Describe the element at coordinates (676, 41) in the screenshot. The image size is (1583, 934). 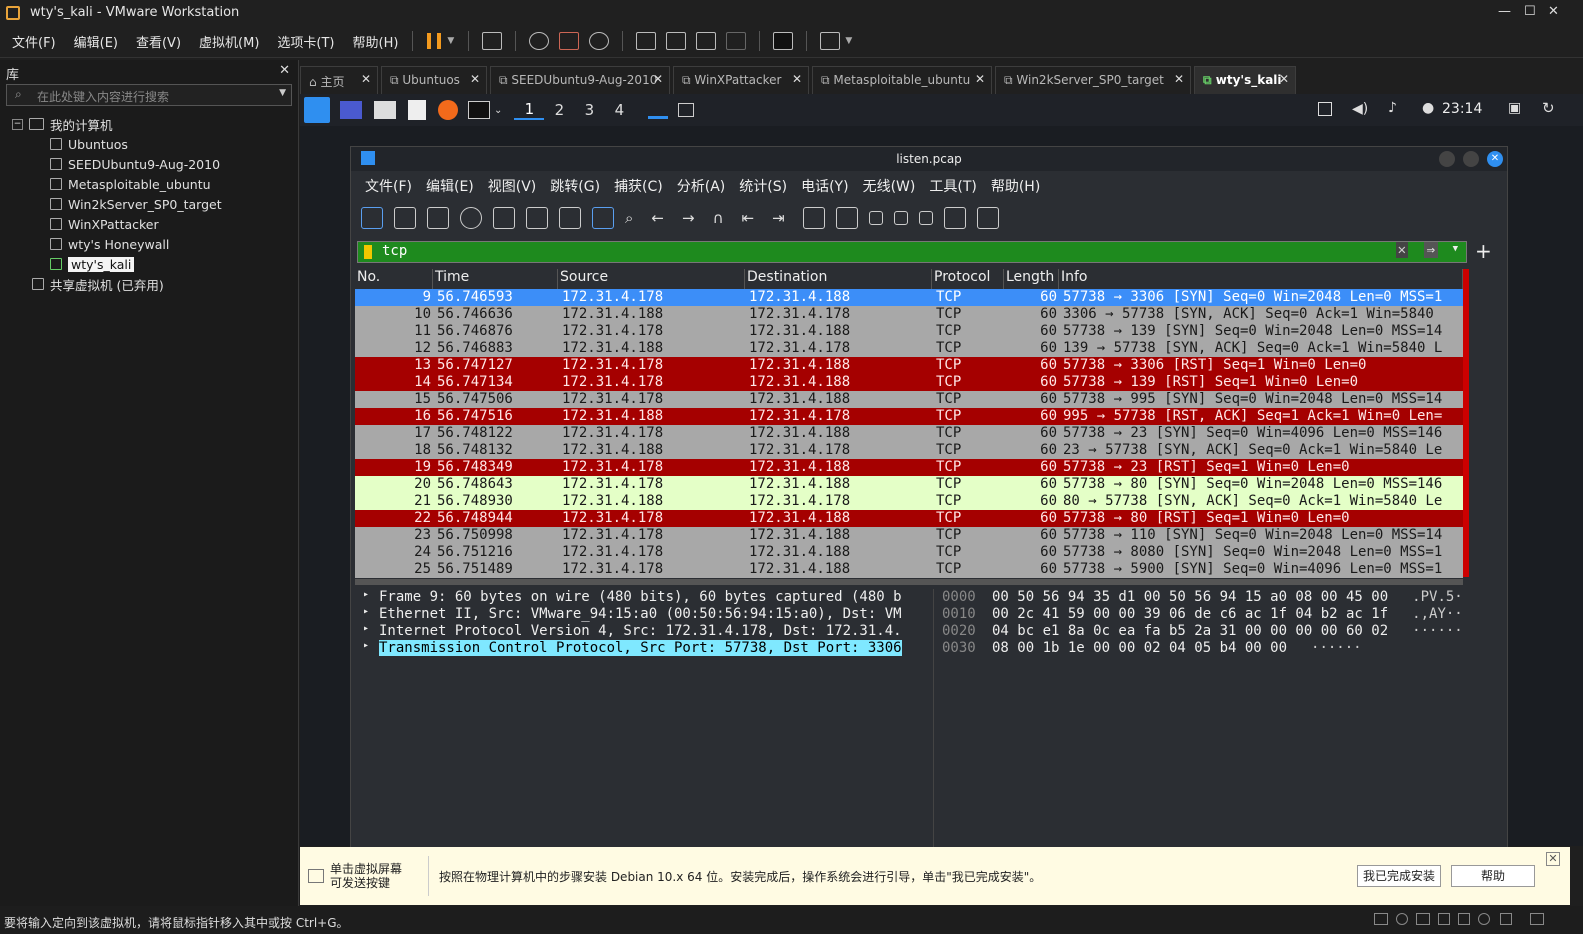
I see `thumbnail-bar-icon` at that location.